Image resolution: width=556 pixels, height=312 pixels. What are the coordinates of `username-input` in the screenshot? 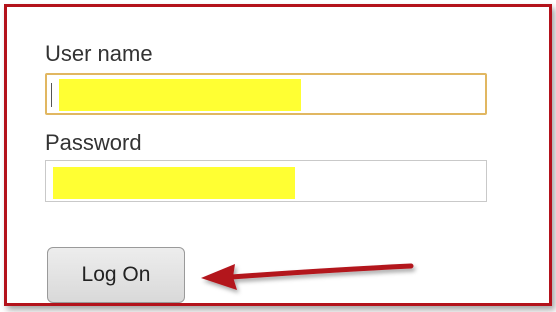 It's located at (266, 94).